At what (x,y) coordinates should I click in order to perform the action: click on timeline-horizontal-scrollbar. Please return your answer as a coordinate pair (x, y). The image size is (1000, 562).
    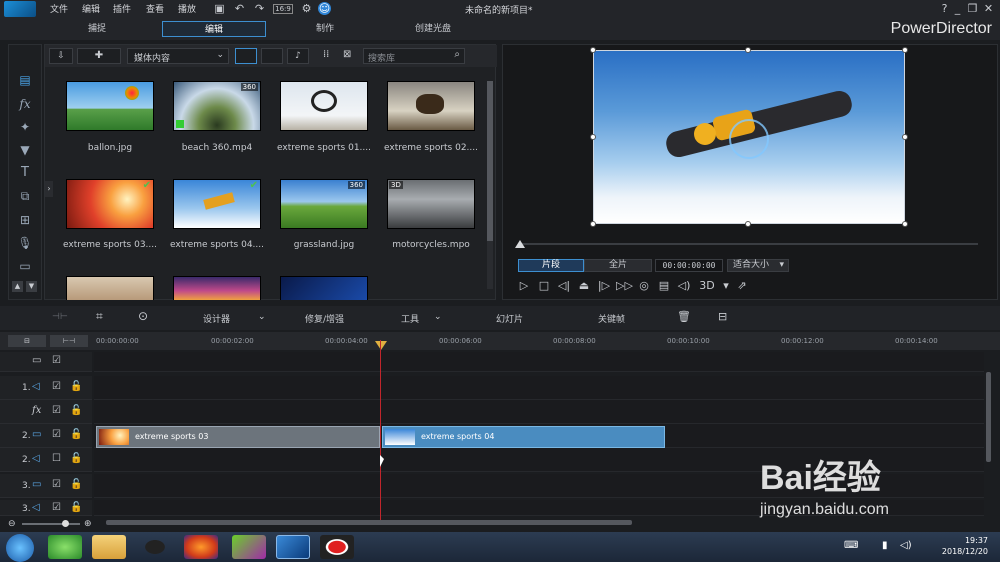
    Looking at the image, I should click on (369, 522).